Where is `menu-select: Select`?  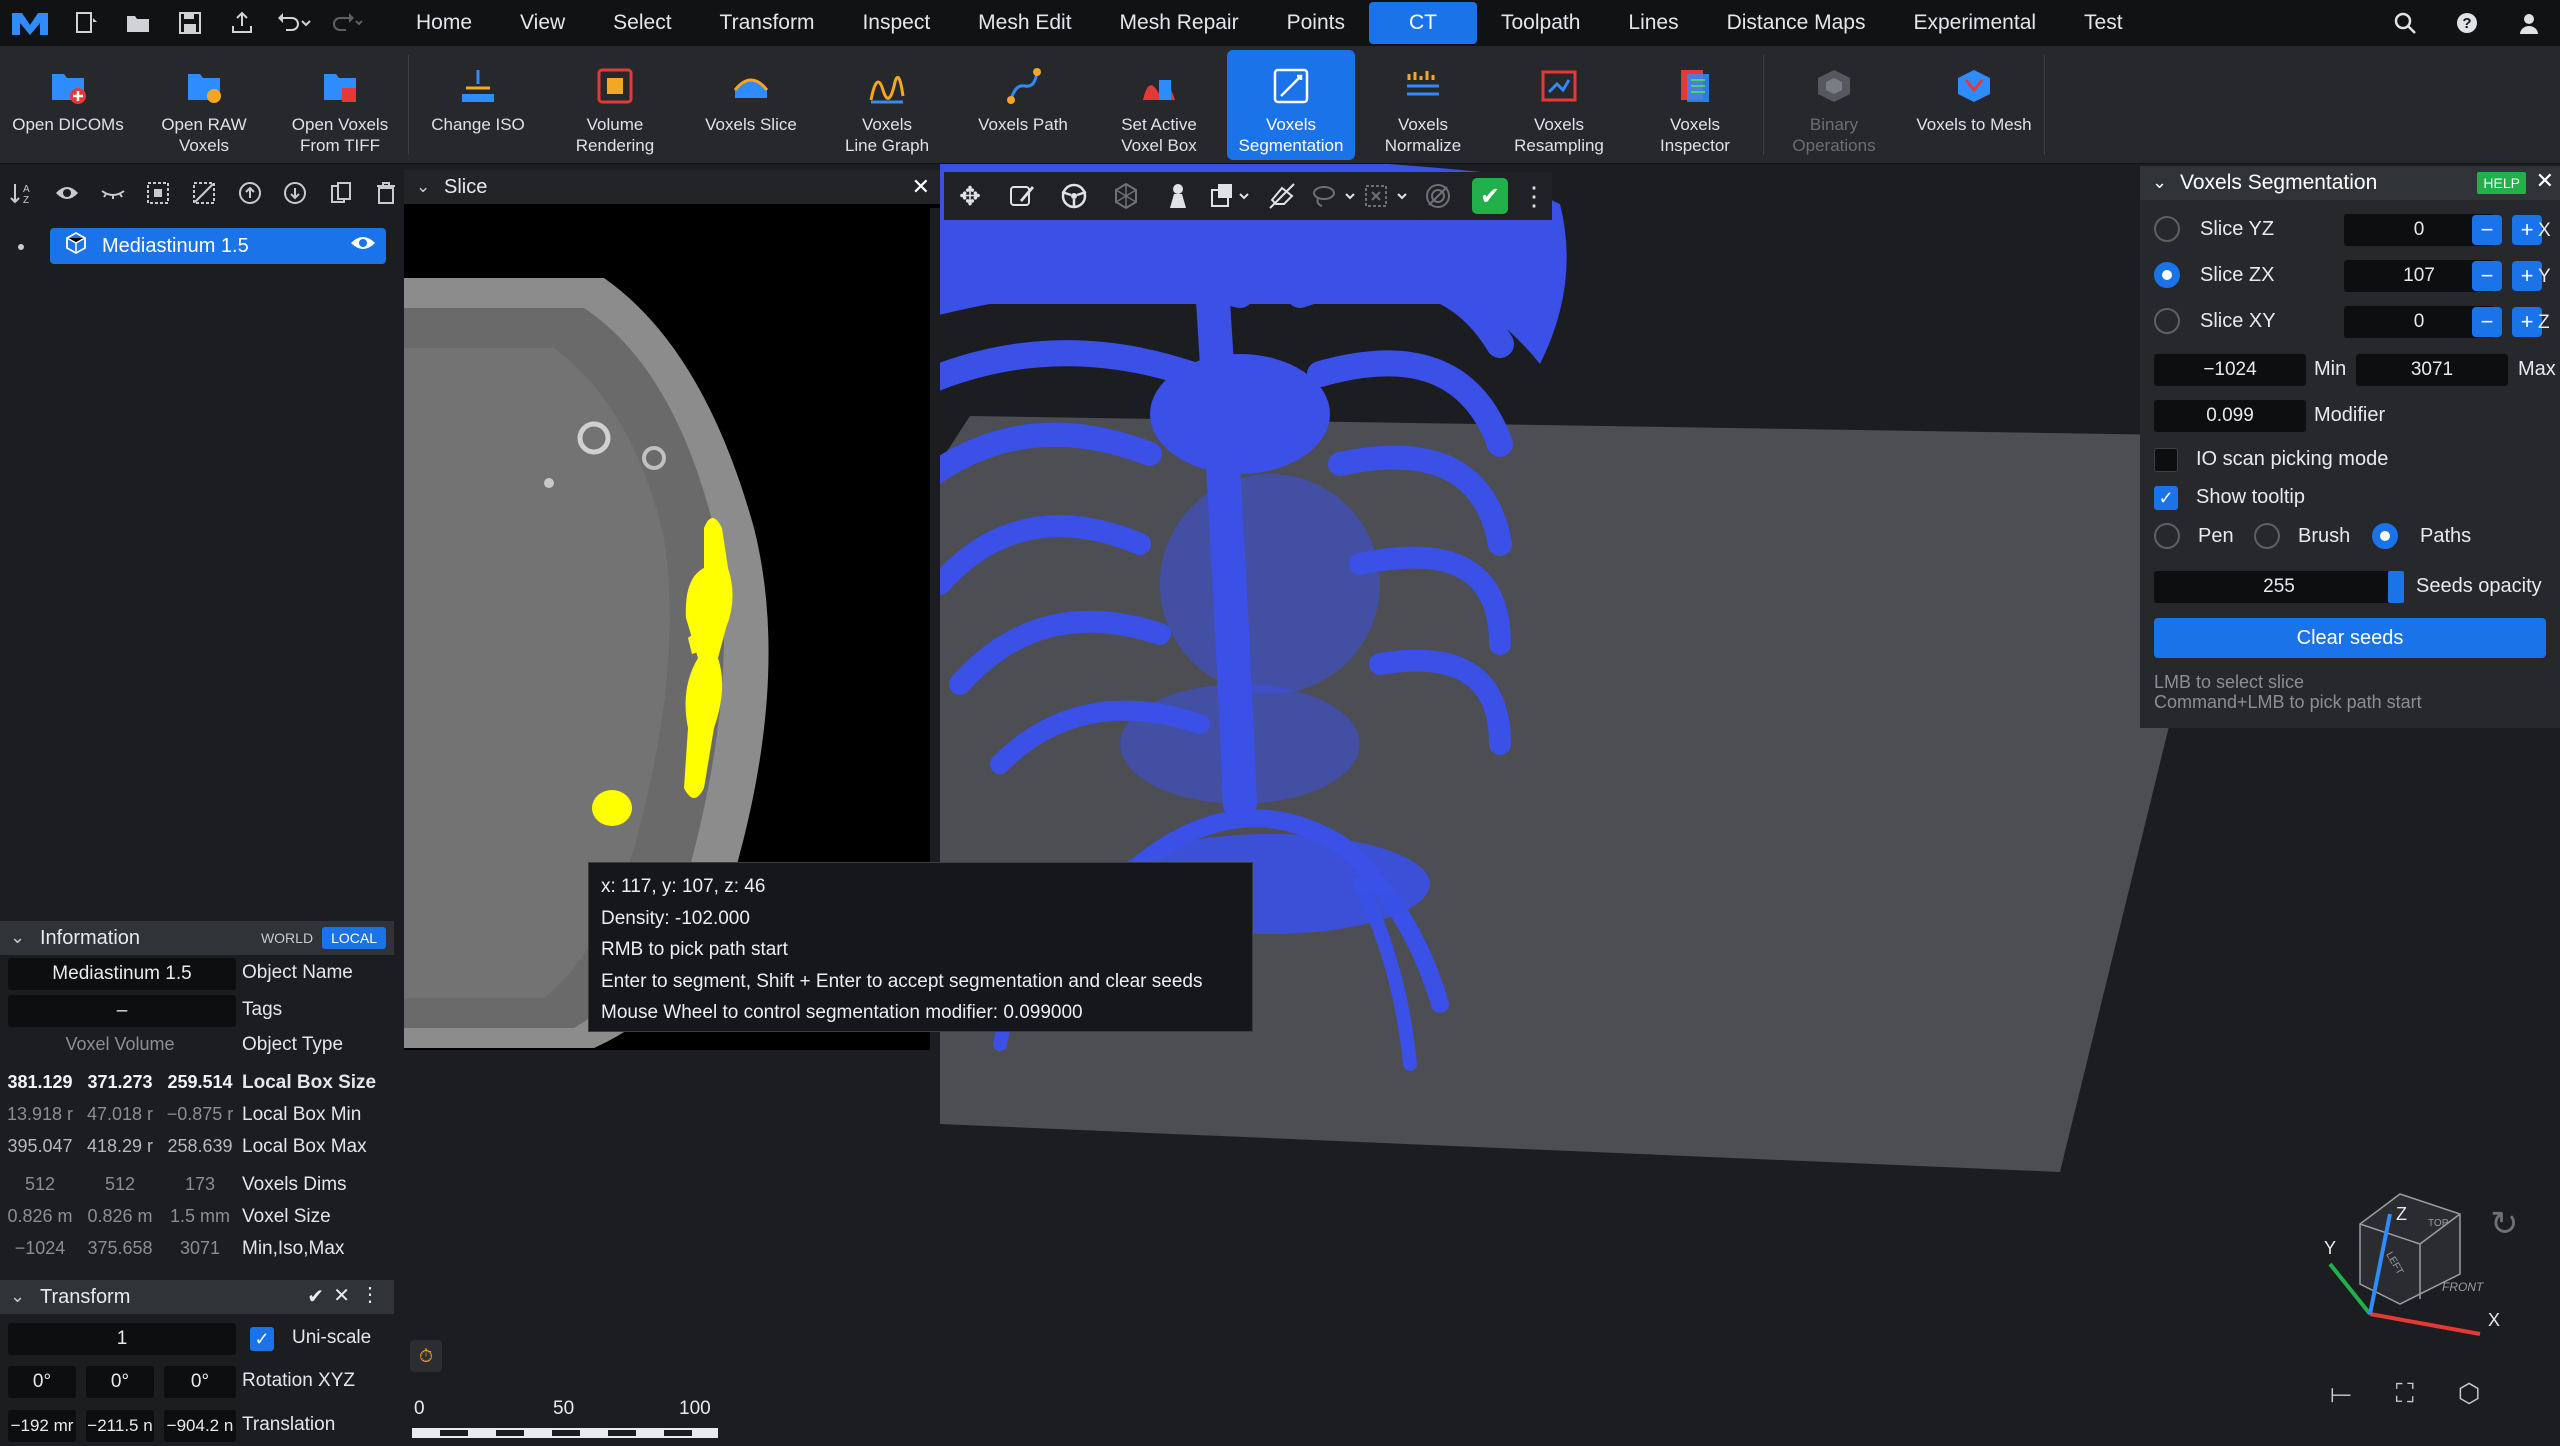 menu-select: Select is located at coordinates (642, 23).